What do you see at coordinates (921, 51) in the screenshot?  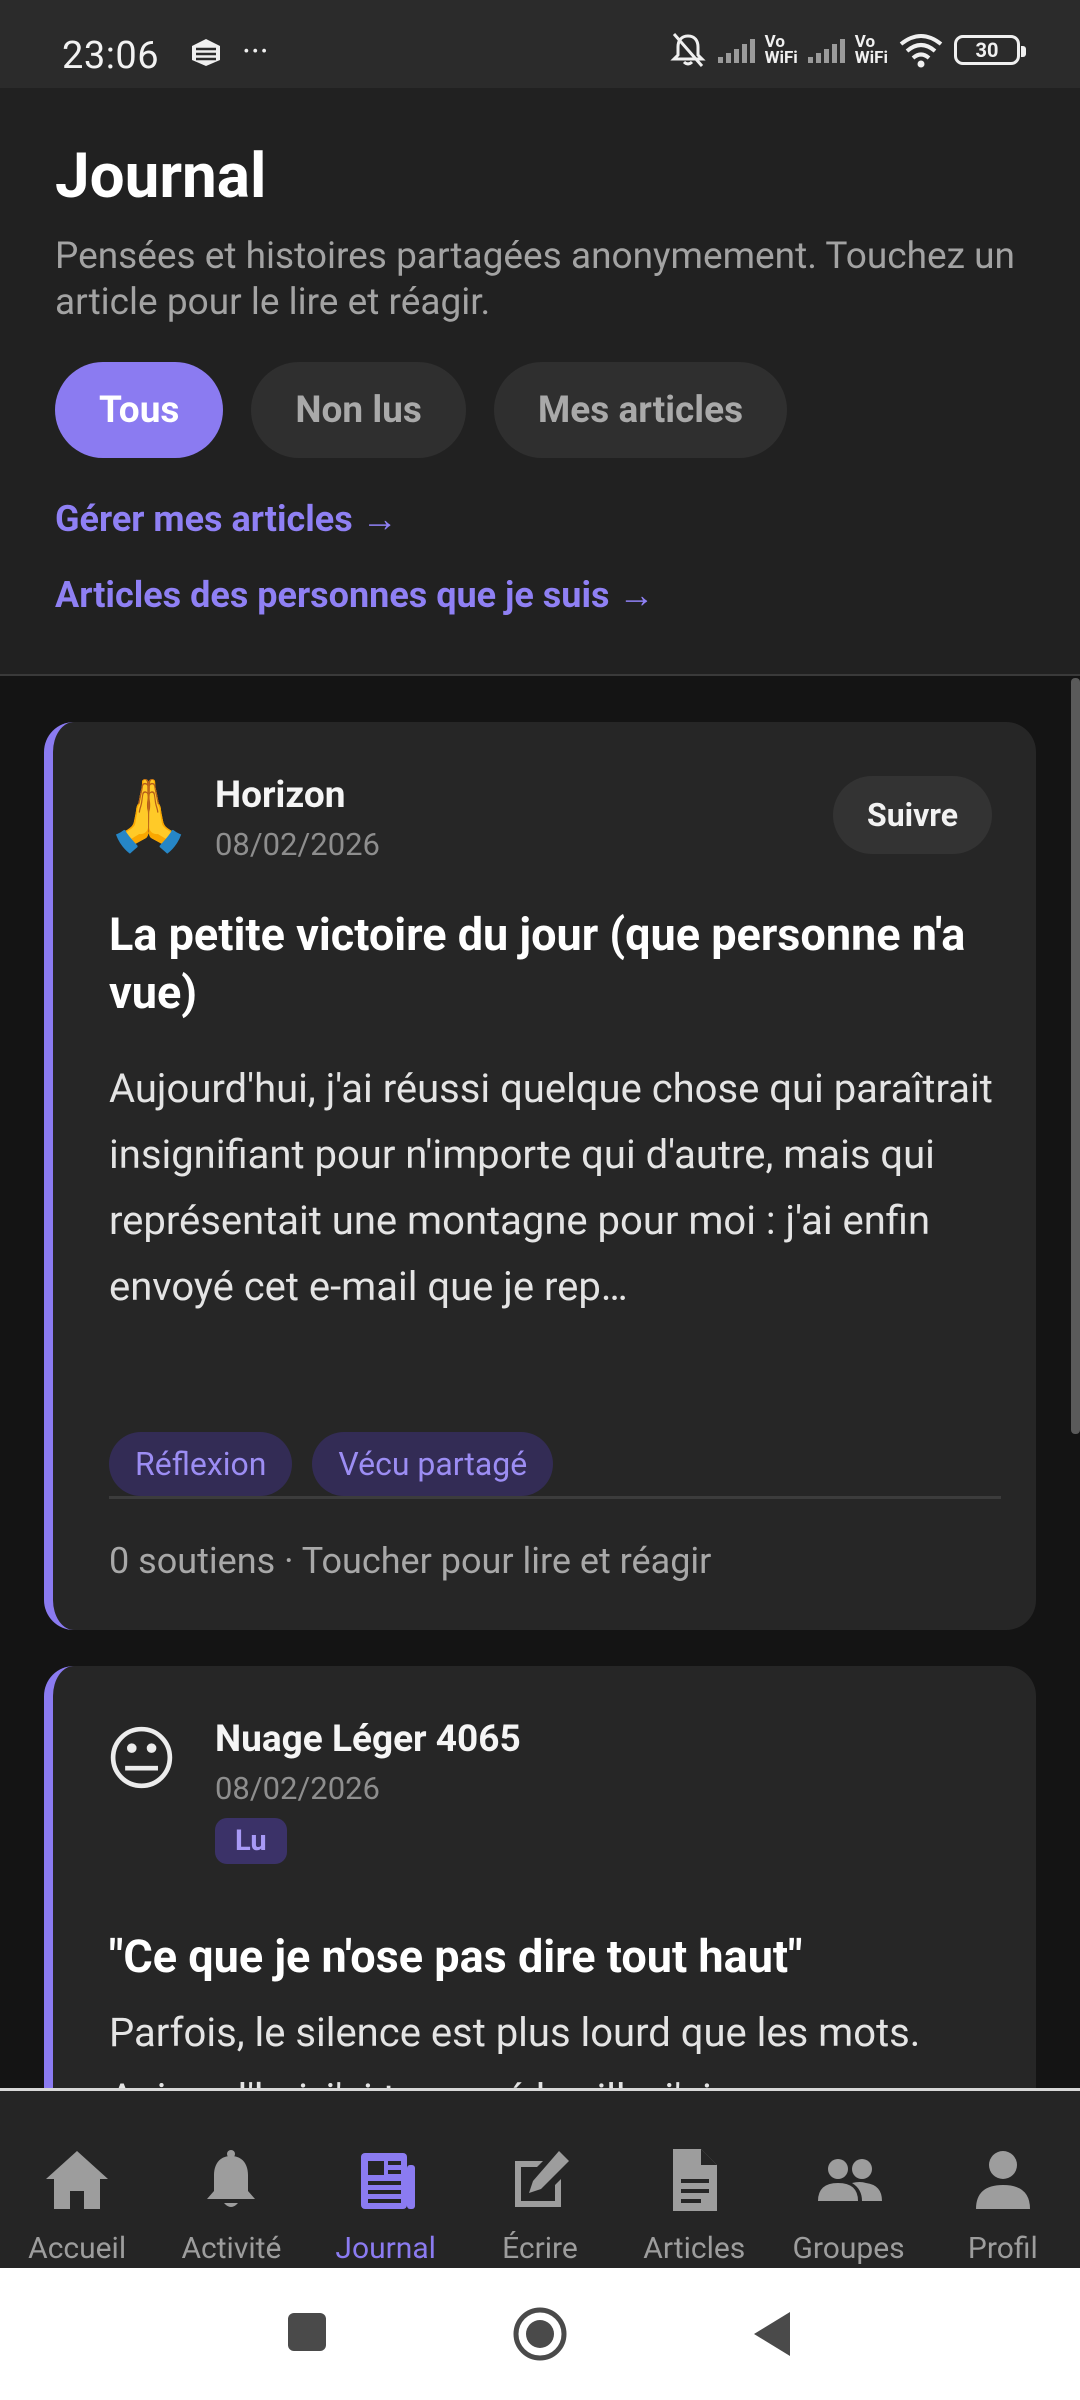 I see `wifi-icon` at bounding box center [921, 51].